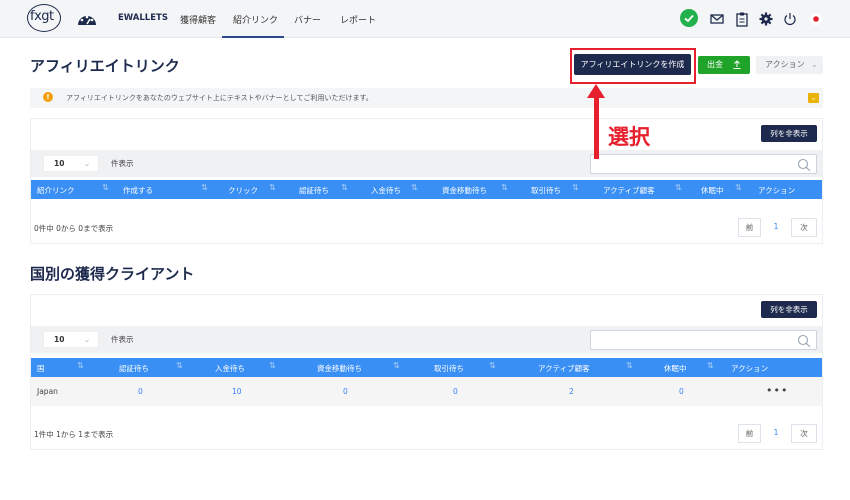 Image resolution: width=850 pixels, height=500 pixels. I want to click on nav-referral-links: 紹介リンク, so click(255, 19).